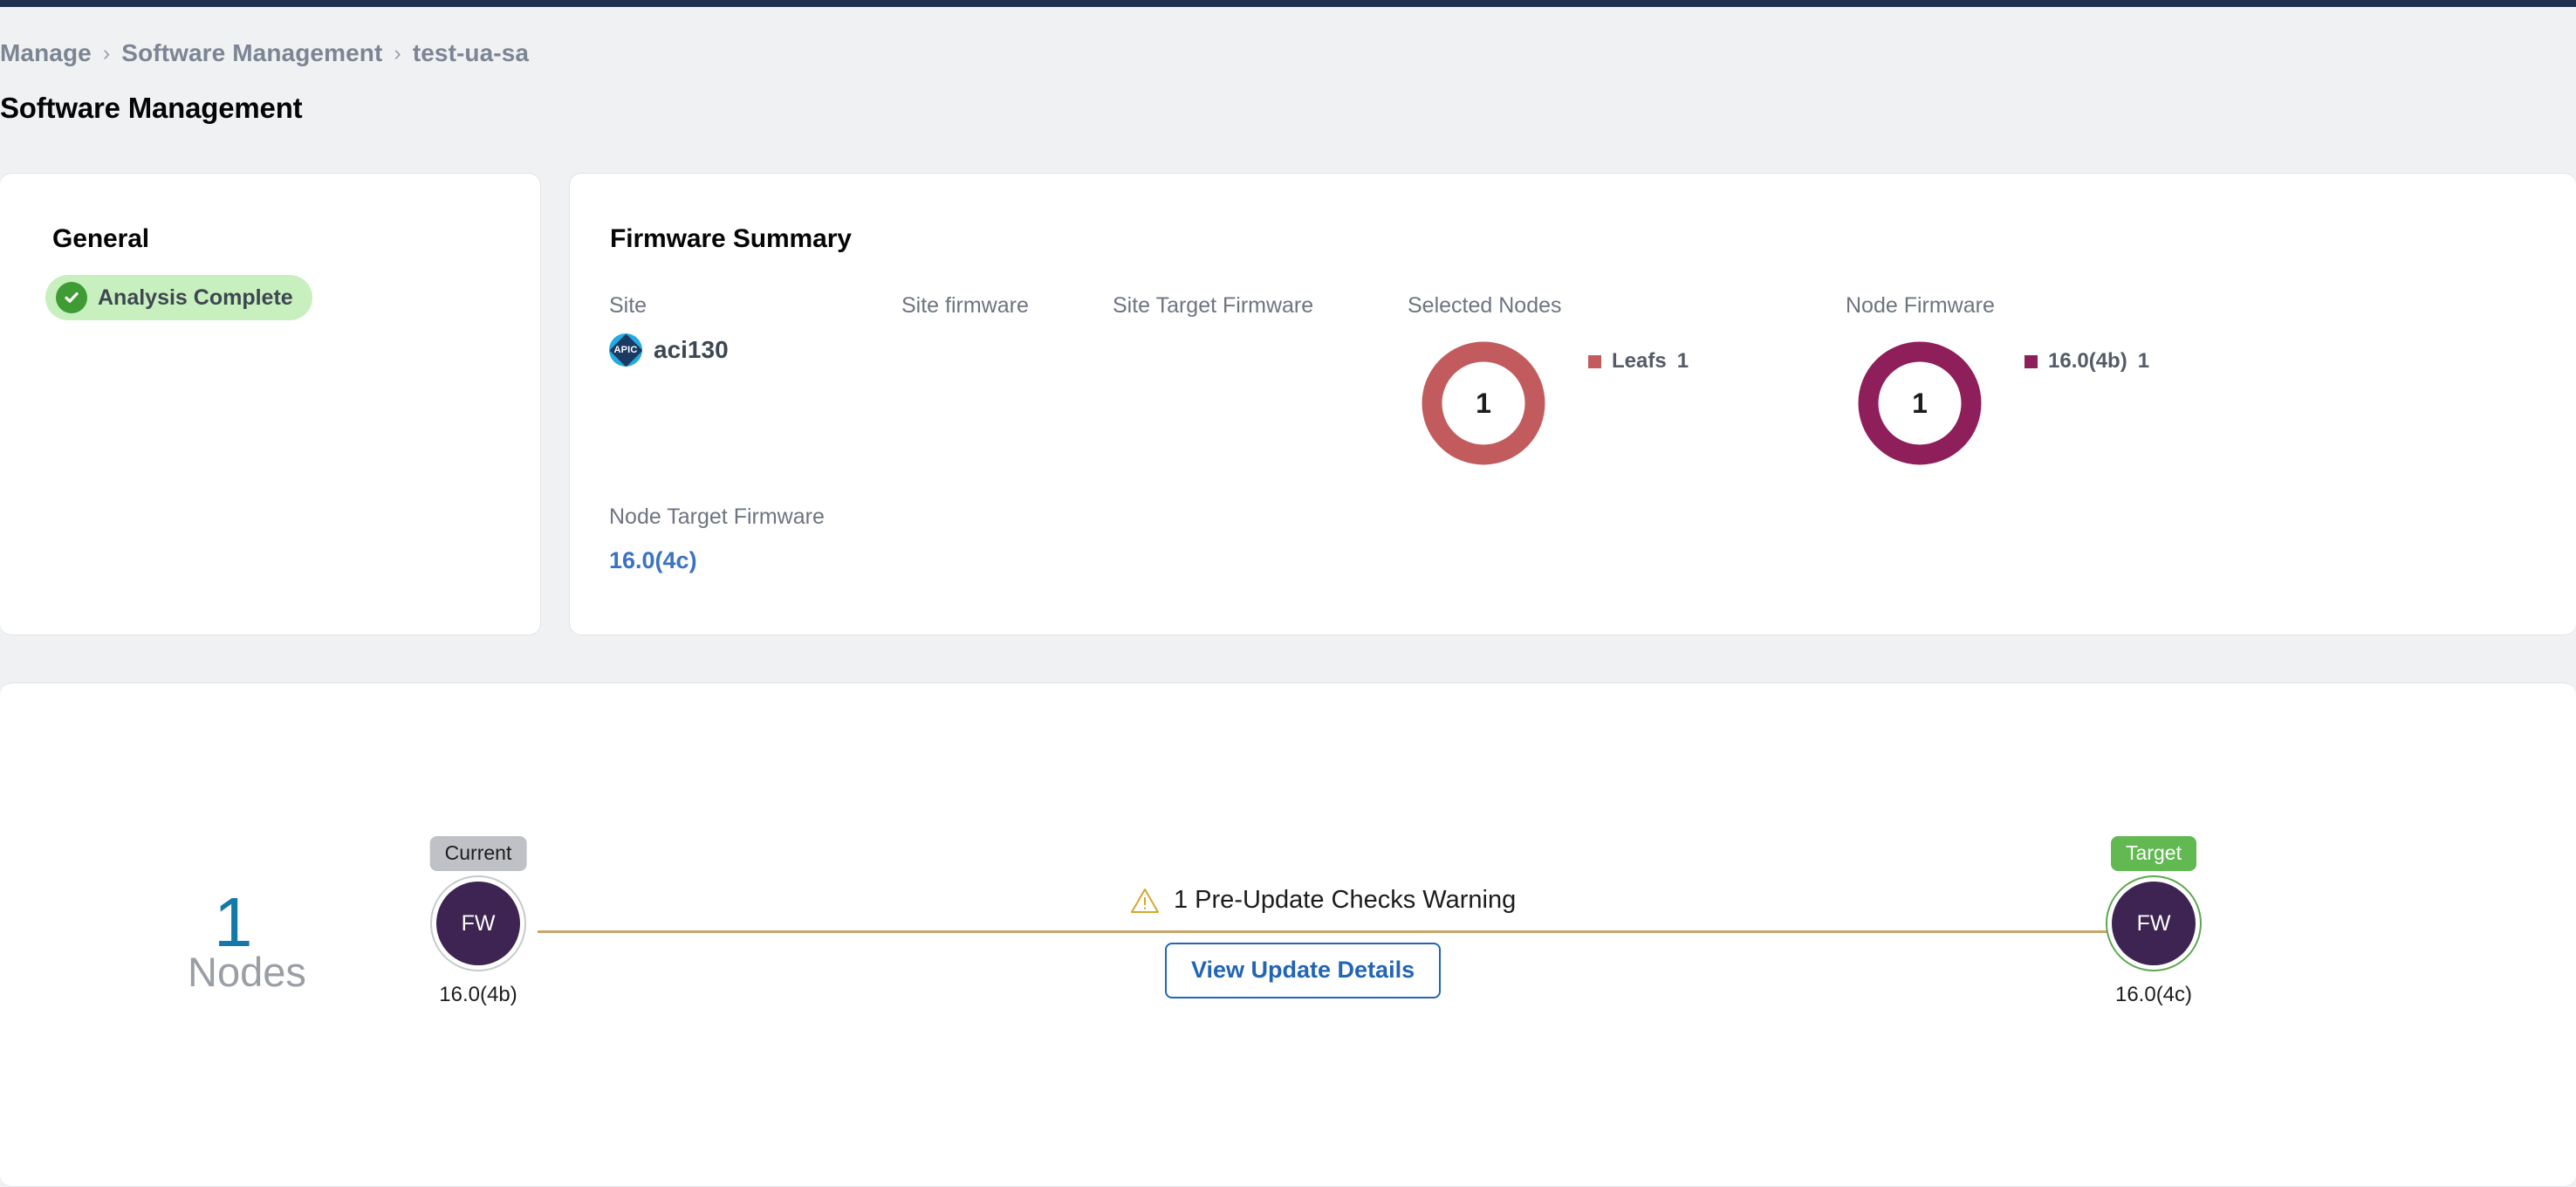  I want to click on current-firmware-circle: FW, so click(478, 923).